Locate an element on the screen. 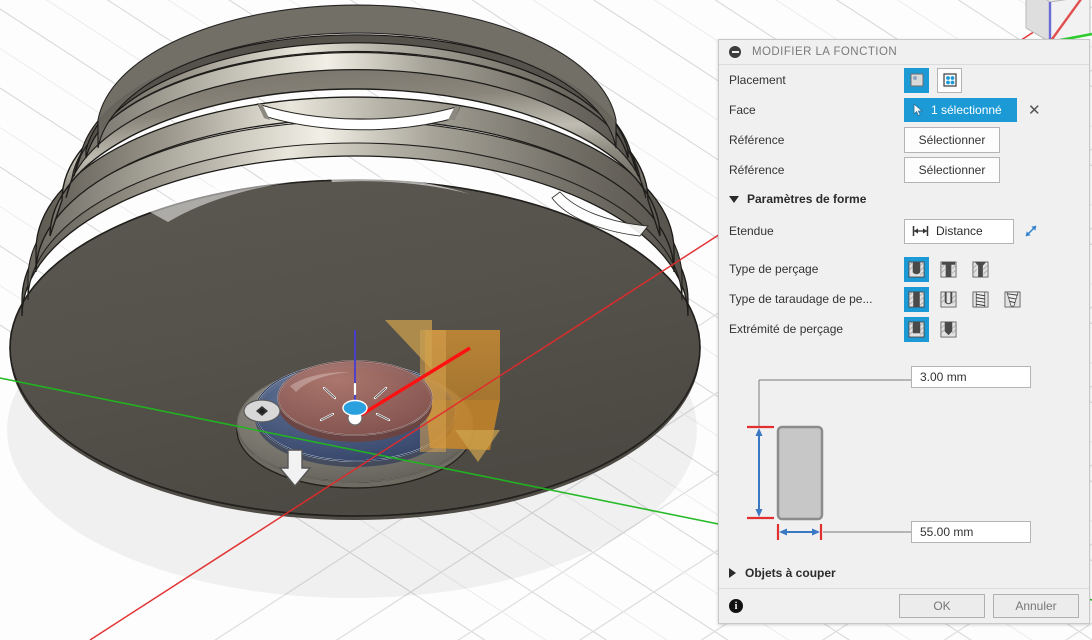 The height and width of the screenshot is (640, 1092). reference2-select-button: Sélectionner is located at coordinates (952, 170).